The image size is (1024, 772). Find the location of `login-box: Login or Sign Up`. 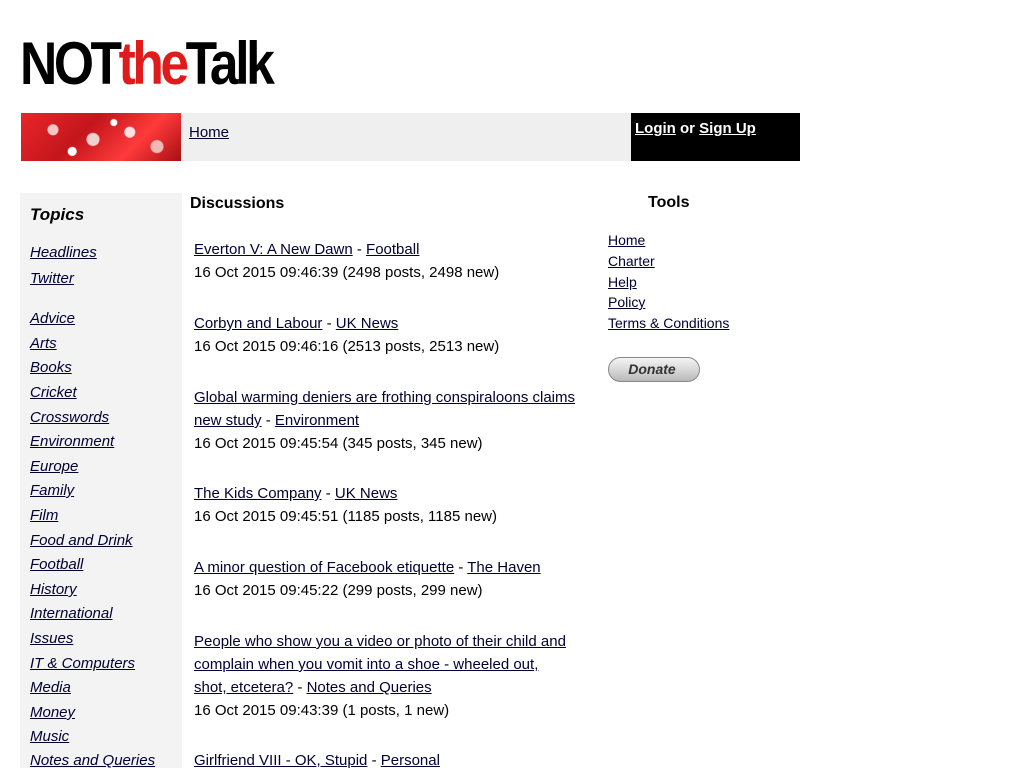

login-box: Login or Sign Up is located at coordinates (715, 137).